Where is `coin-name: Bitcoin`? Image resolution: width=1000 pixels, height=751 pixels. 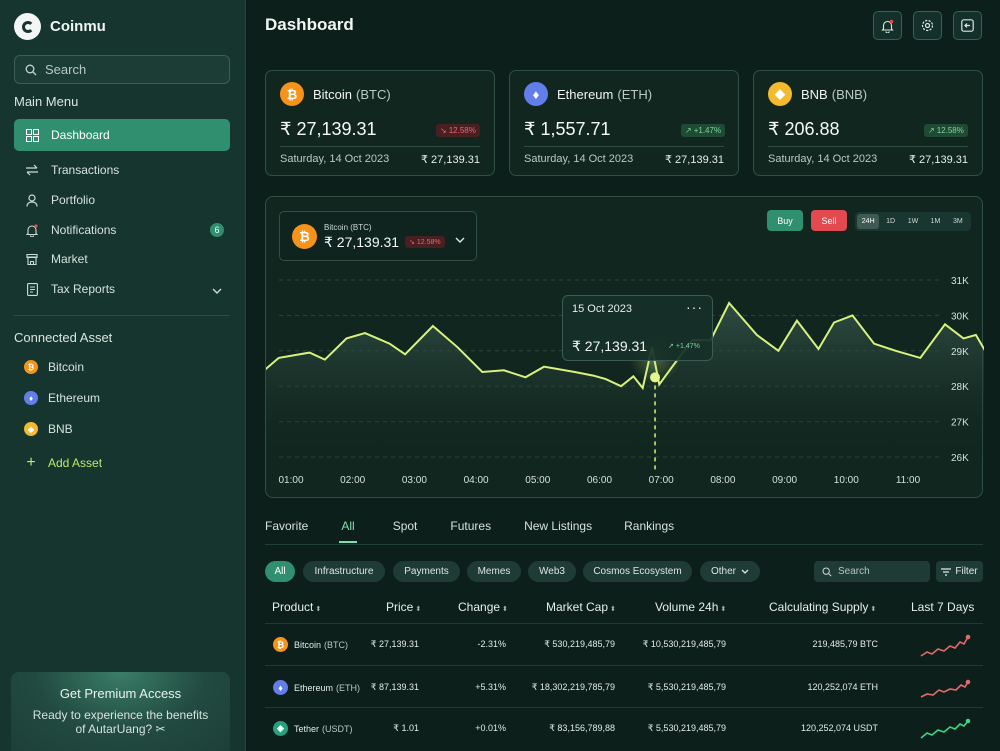
coin-name: Bitcoin is located at coordinates (333, 94).